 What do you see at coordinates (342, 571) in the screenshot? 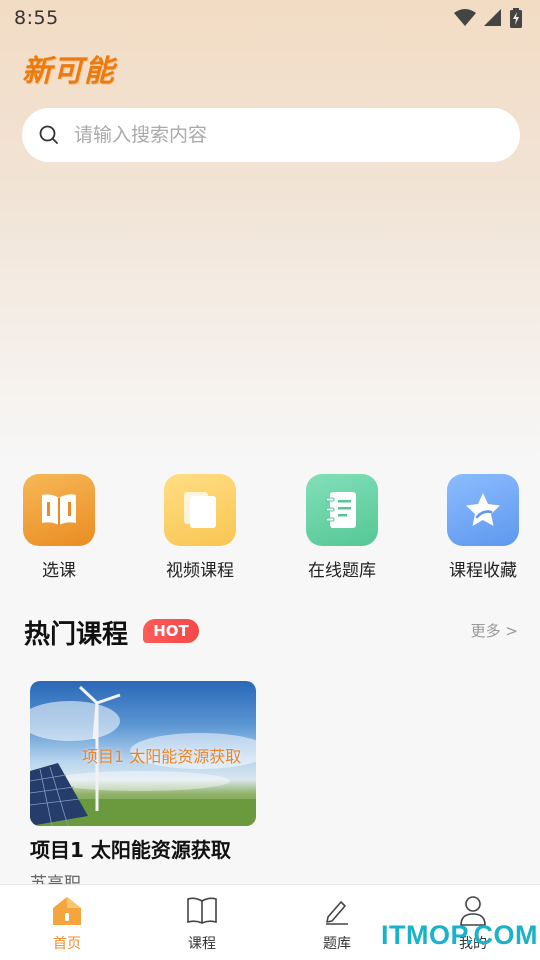
I see `quick-action-label: 在线题库` at bounding box center [342, 571].